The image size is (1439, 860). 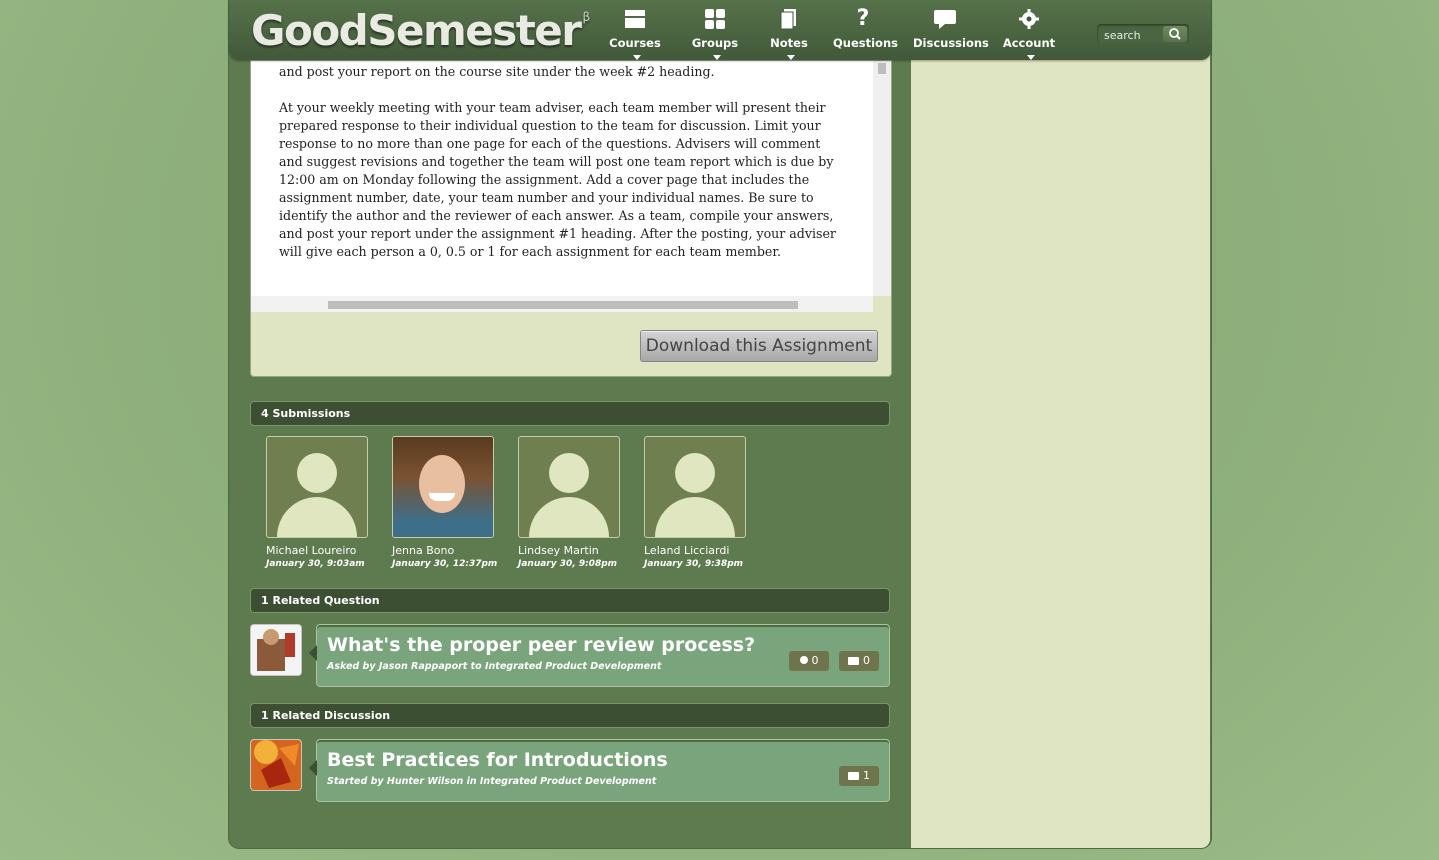 I want to click on submission-item: Michael Loureiro January 30, 9:03am, so click(x=321, y=502).